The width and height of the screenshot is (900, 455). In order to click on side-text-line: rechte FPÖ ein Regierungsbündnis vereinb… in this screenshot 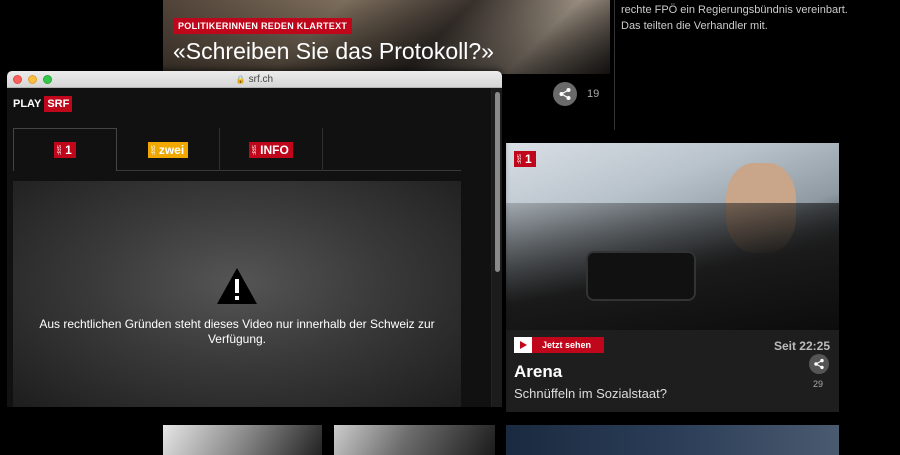, I will do `click(734, 10)`.